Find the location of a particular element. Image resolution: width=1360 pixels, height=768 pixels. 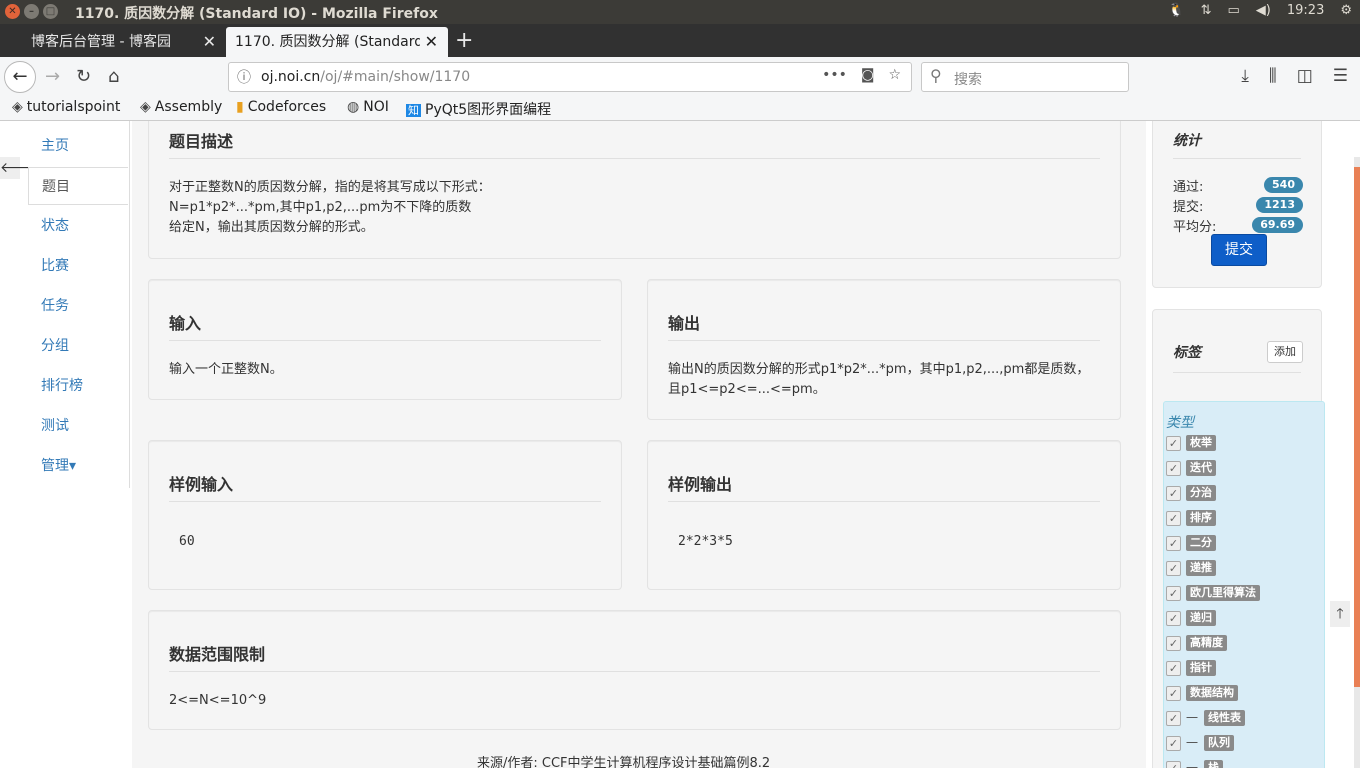

menu-icon: ☰ is located at coordinates (1340, 76).